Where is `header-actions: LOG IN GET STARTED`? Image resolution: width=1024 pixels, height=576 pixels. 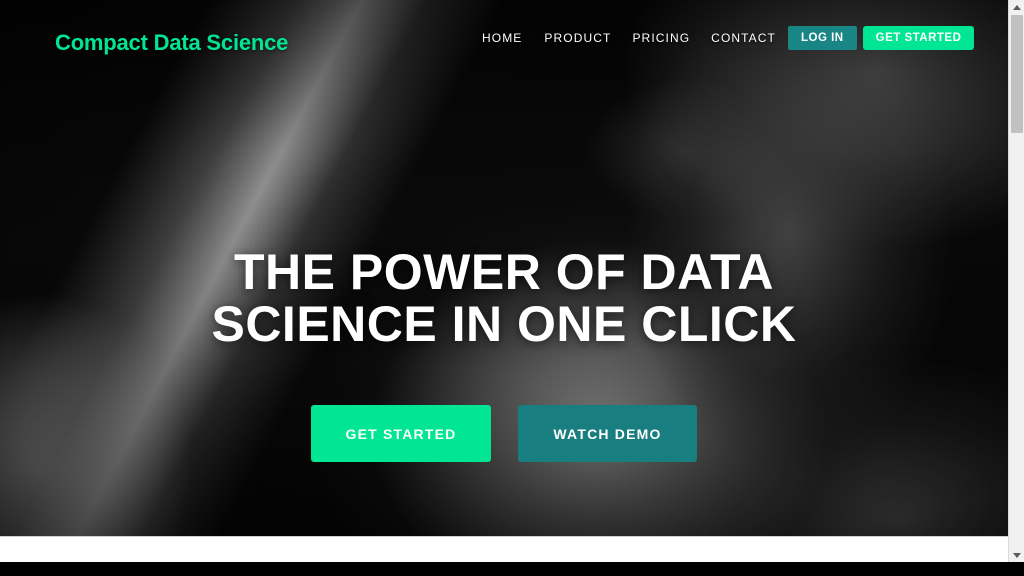 header-actions: LOG IN GET STARTED is located at coordinates (881, 38).